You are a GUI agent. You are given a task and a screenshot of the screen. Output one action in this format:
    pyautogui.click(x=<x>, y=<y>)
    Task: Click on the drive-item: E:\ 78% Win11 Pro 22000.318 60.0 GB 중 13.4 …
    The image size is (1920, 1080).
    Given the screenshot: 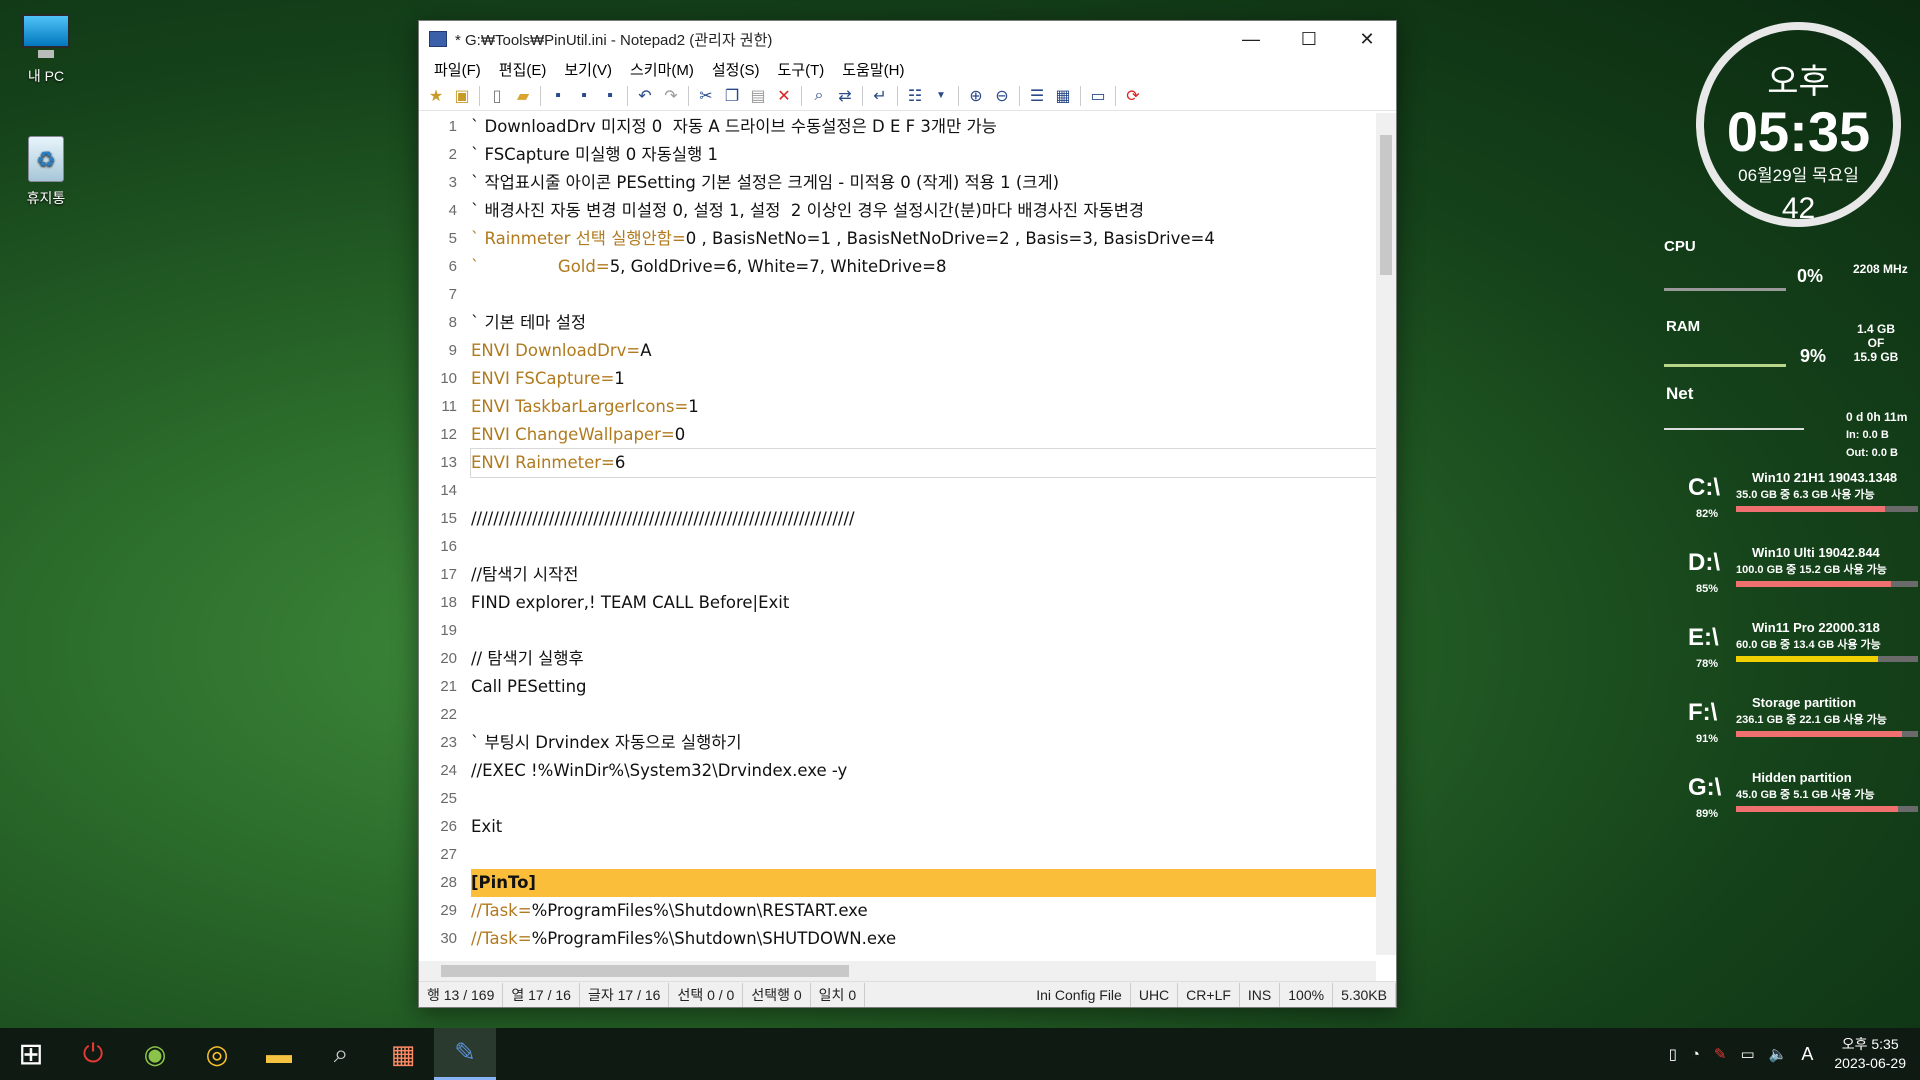 What is the action you would take?
    pyautogui.click(x=1803, y=654)
    